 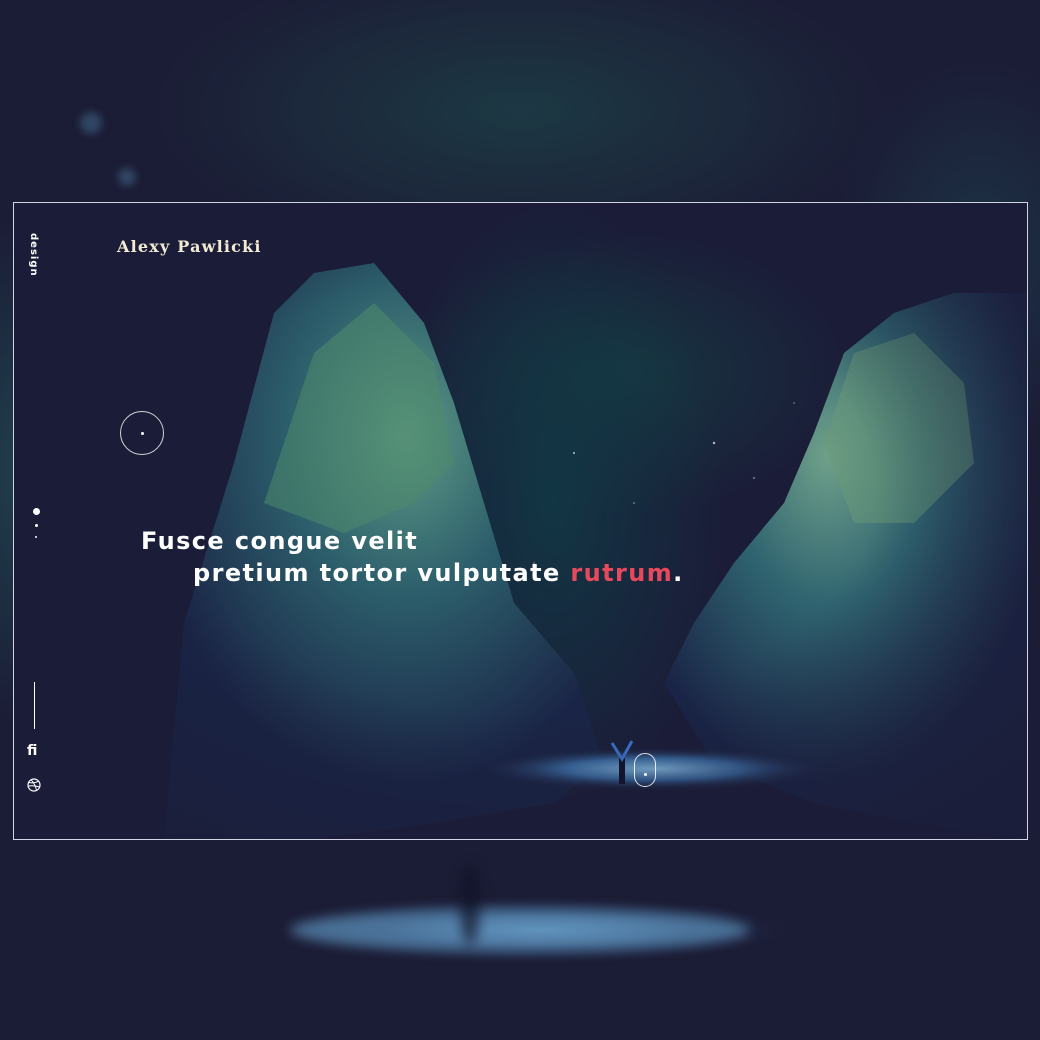 What do you see at coordinates (382, 573) in the screenshot?
I see `hero-line-2-text: pretium tortor vulputate` at bounding box center [382, 573].